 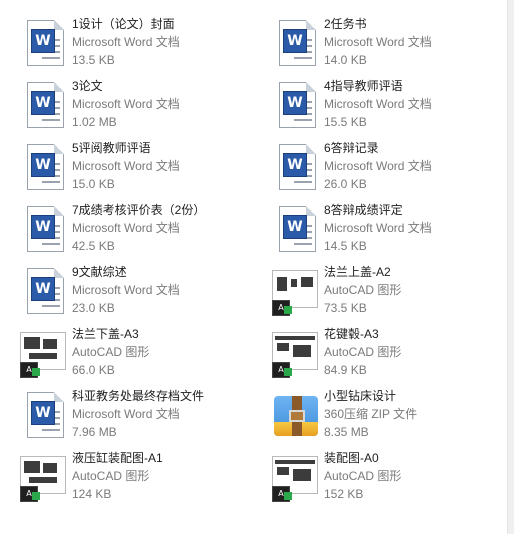 I want to click on file-name: 科亚教务处最终存档文件, so click(x=138, y=396).